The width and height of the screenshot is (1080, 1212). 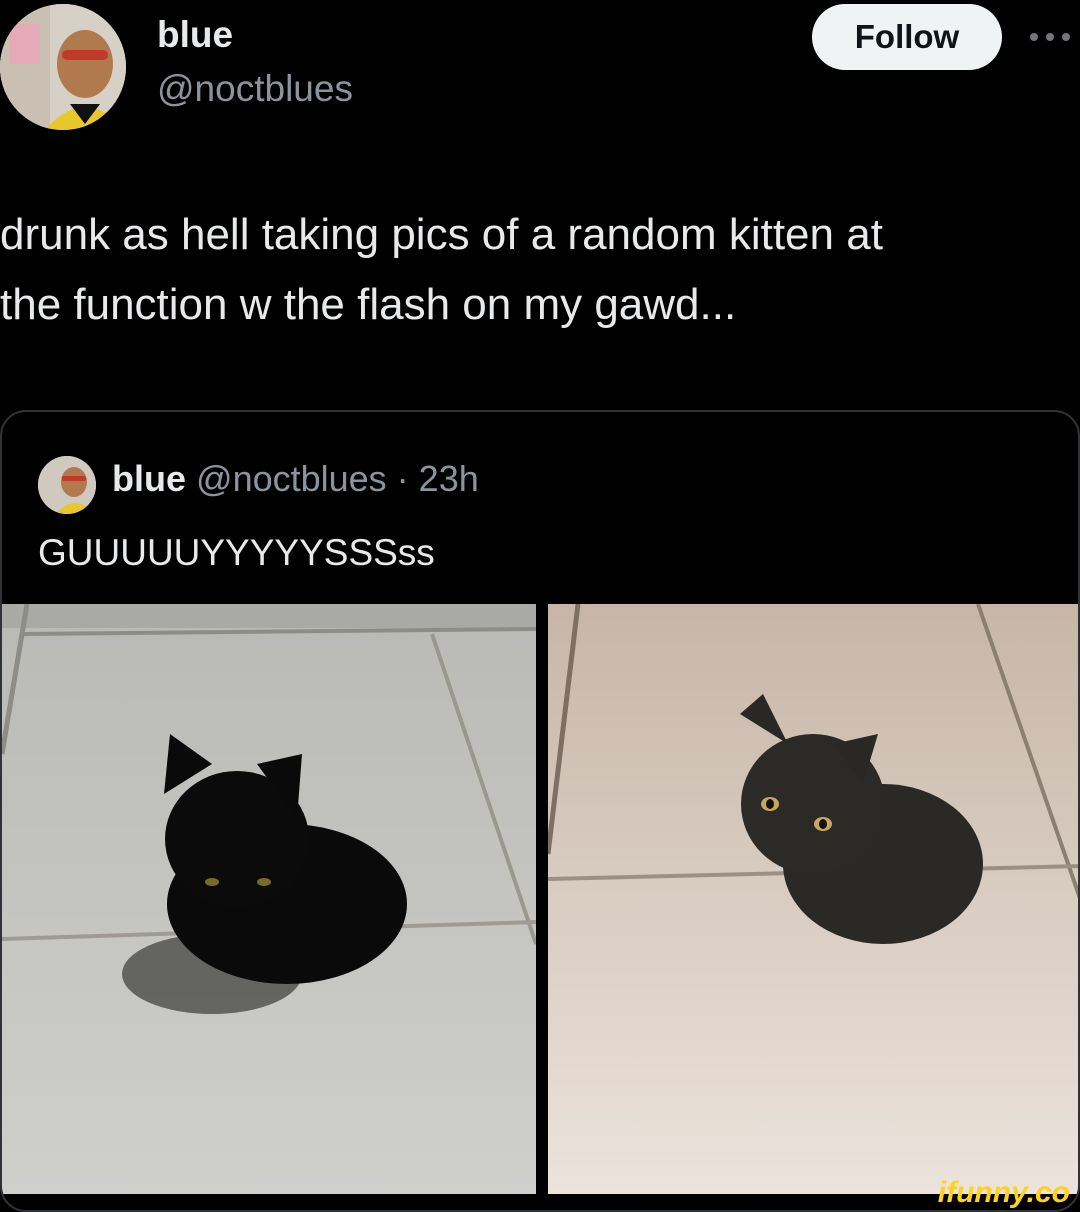 What do you see at coordinates (67, 485) in the screenshot?
I see `quoted-author-avatar` at bounding box center [67, 485].